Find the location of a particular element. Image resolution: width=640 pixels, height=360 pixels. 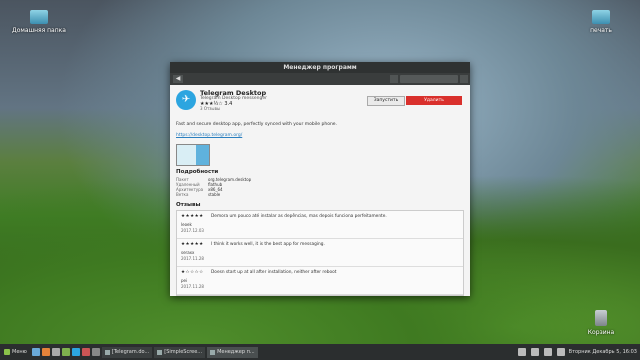

desktop-icon-trash: Корзина is located at coordinates (601, 323).